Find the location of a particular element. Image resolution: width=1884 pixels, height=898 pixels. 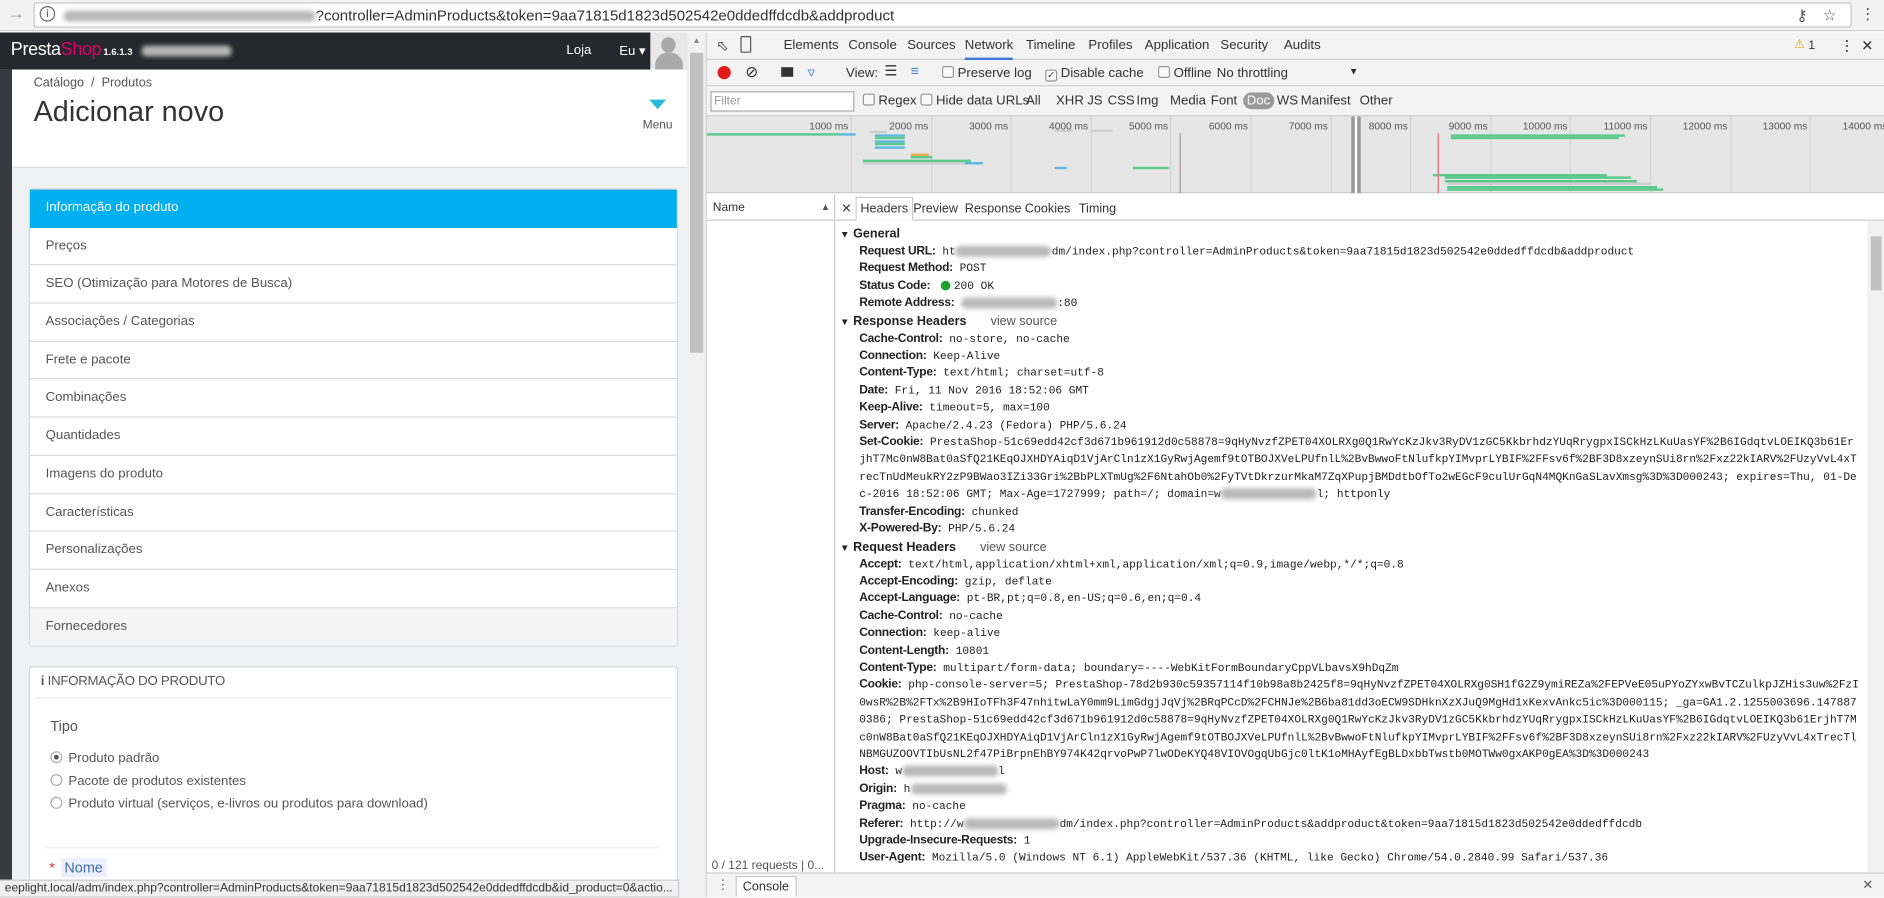

sidebar-nav is located at coordinates (6, 483).